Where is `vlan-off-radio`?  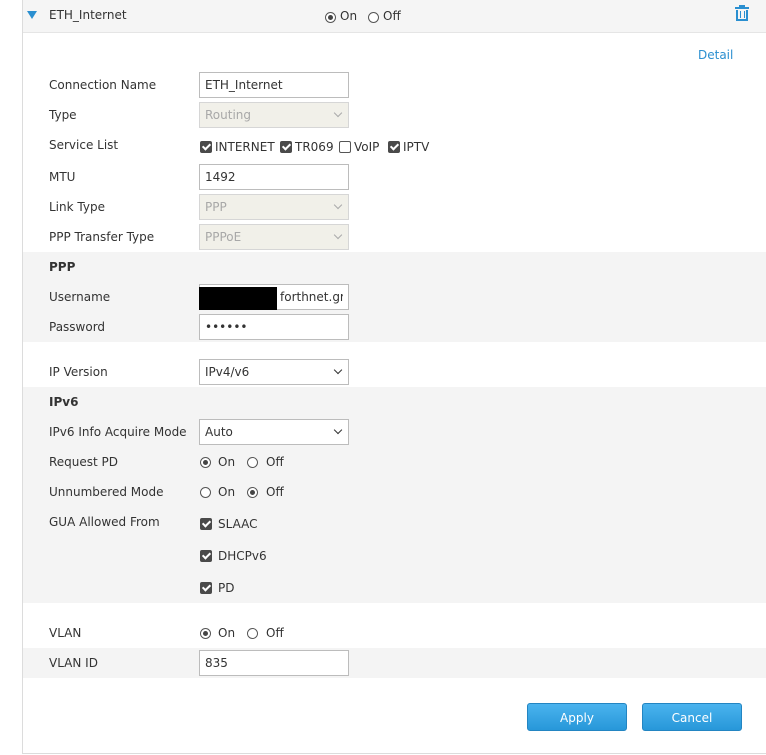
vlan-off-radio is located at coordinates (252, 633).